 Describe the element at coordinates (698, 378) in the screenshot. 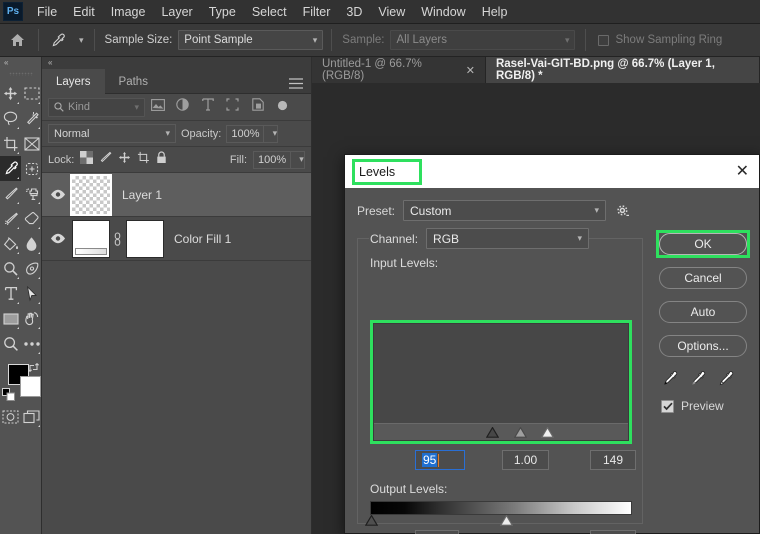

I see `set-gray-point-icon` at that location.